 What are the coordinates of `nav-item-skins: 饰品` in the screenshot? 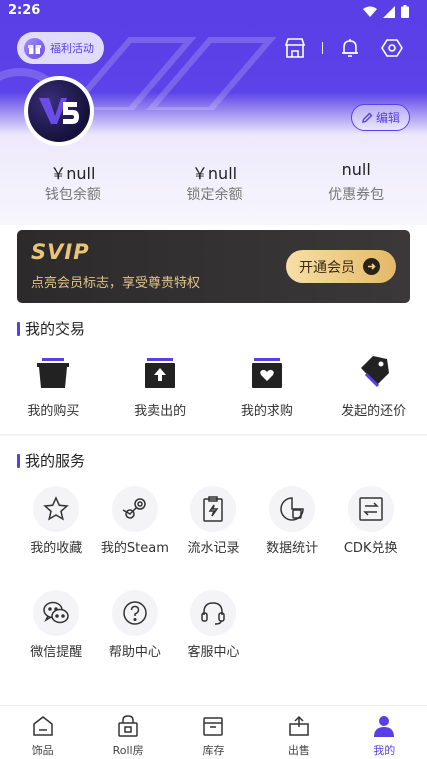 It's located at (42, 732).